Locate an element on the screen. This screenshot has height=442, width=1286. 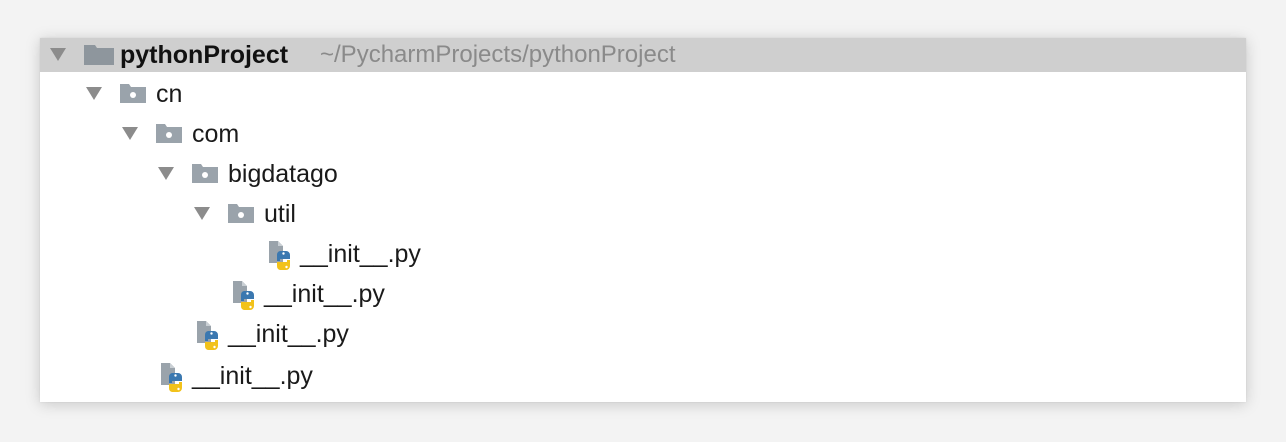
folder-name: util is located at coordinates (280, 214).